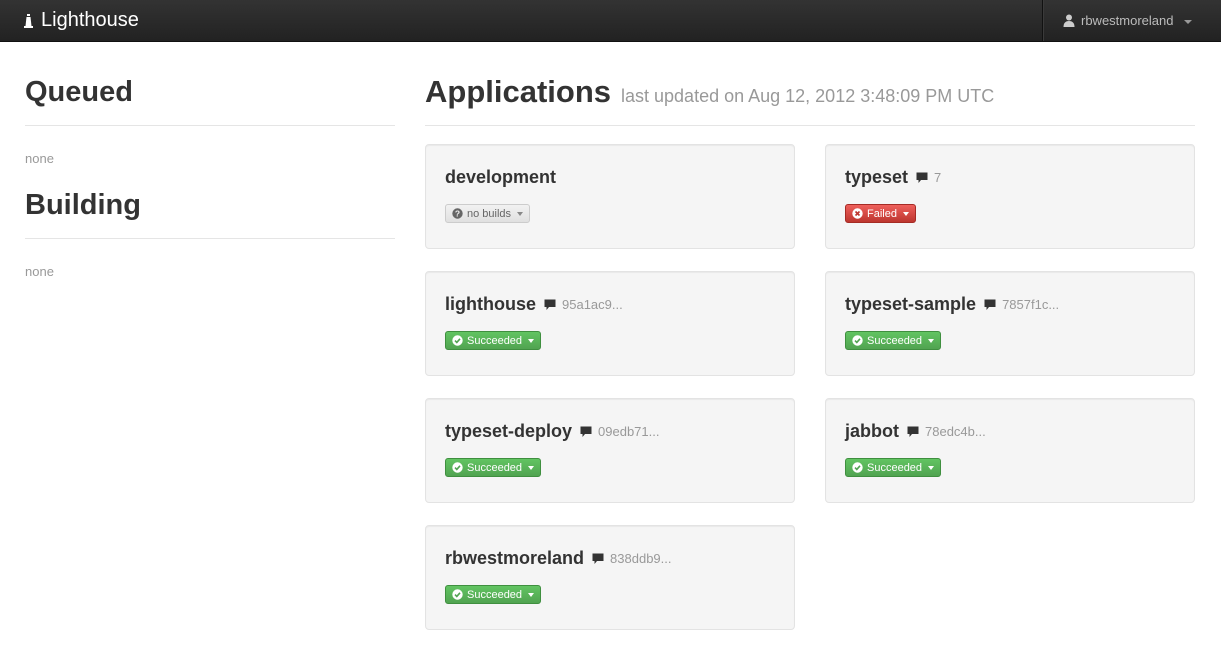  What do you see at coordinates (876, 177) in the screenshot?
I see `app-name: typeset` at bounding box center [876, 177].